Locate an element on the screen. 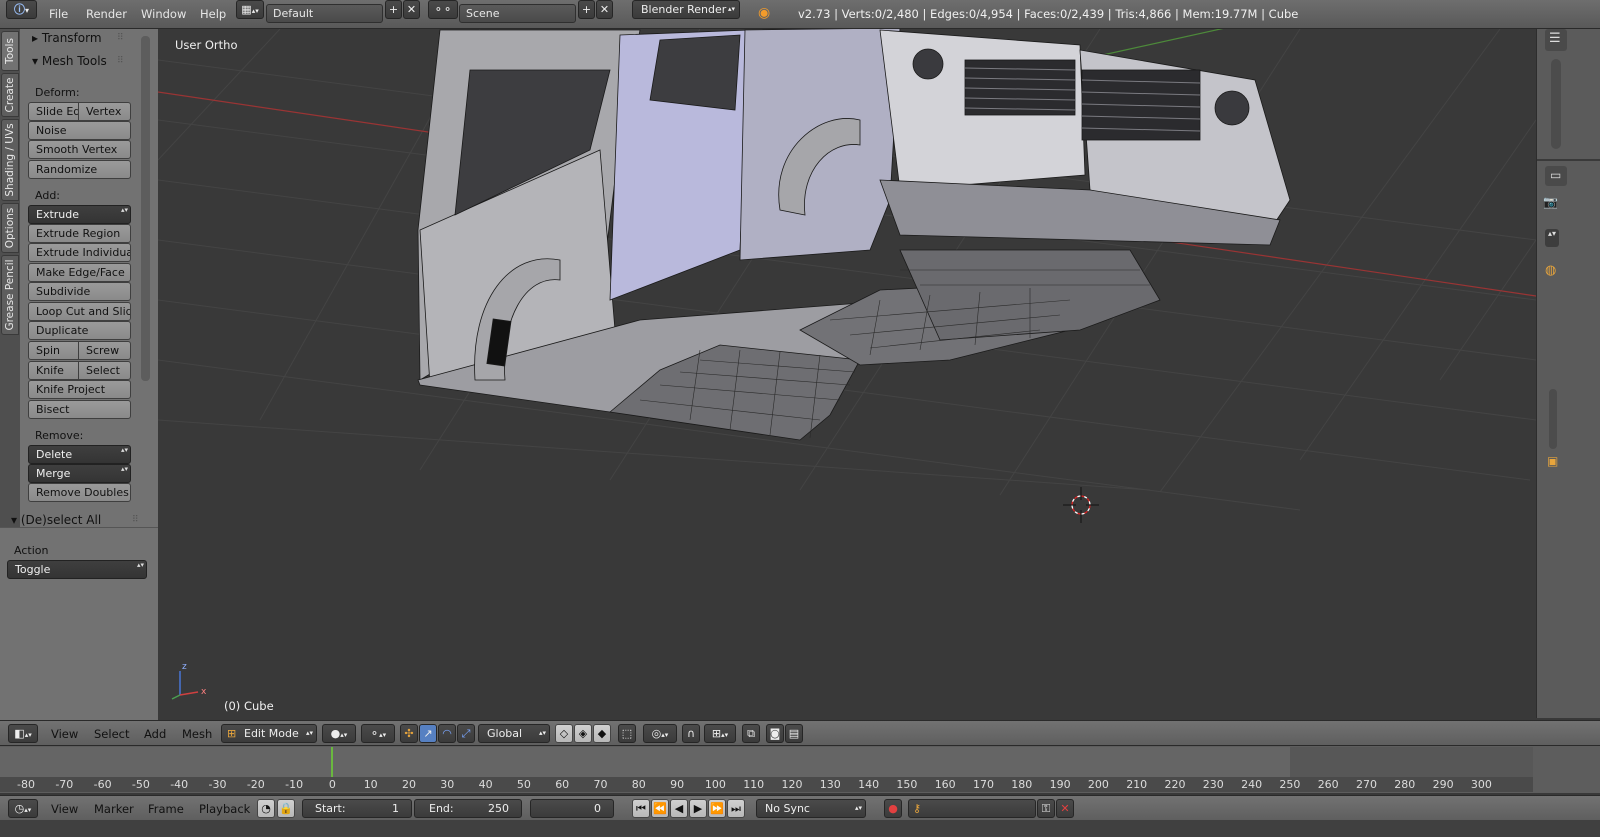  current-frame-marker is located at coordinates (332, 762).